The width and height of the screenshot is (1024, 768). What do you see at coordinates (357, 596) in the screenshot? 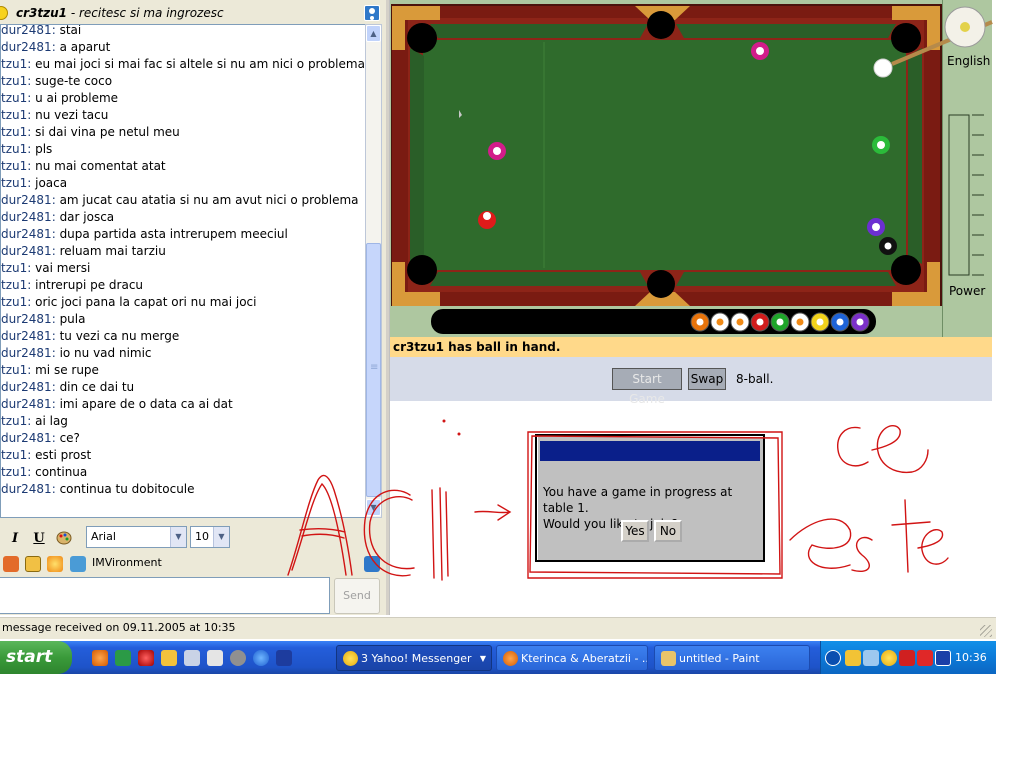
I see `send-button: Send` at bounding box center [357, 596].